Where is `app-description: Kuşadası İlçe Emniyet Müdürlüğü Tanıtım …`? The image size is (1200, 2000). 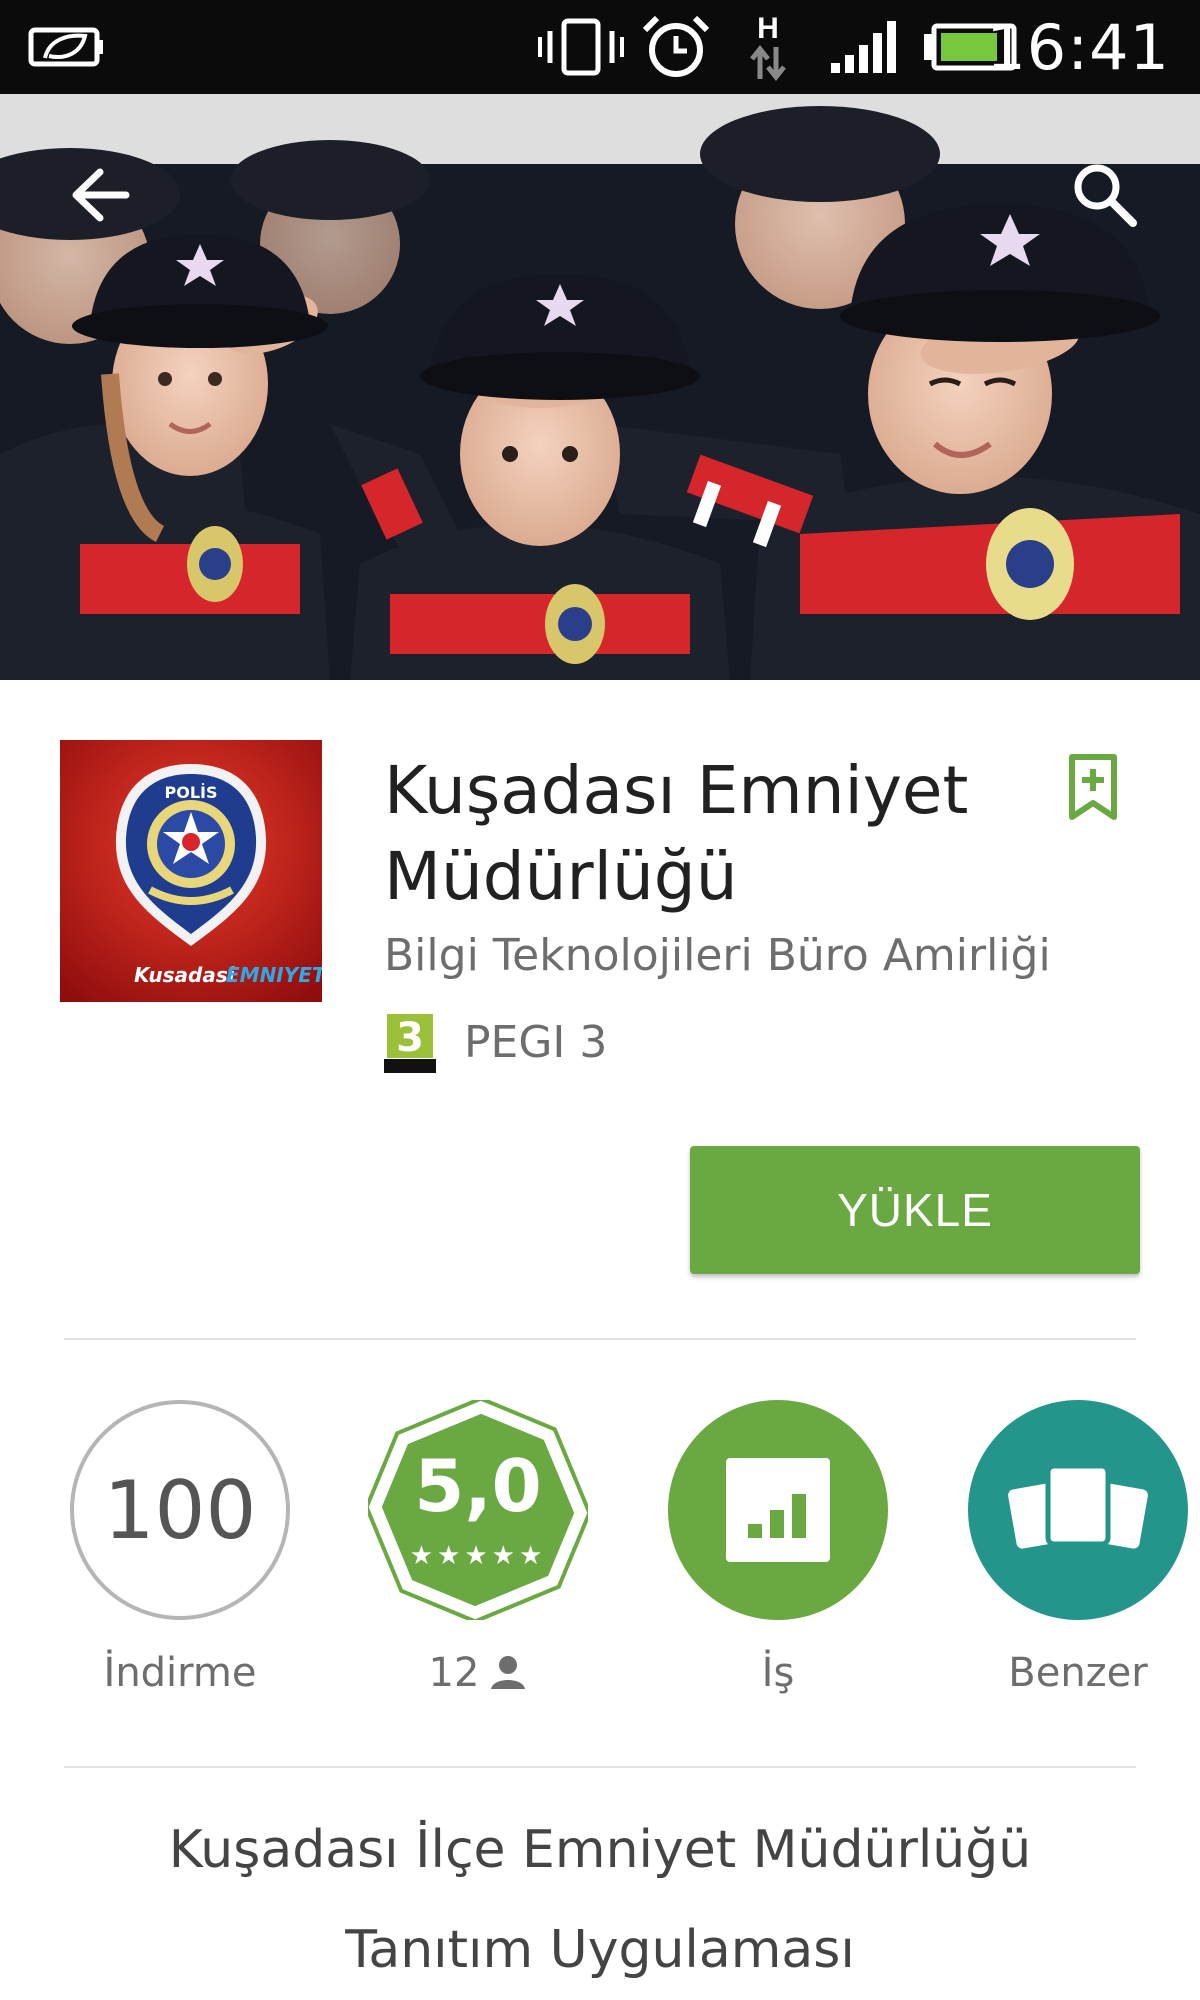
app-description: Kuşadası İlçe Emniyet Müdürlüğü Tanıtım … is located at coordinates (600, 1900).